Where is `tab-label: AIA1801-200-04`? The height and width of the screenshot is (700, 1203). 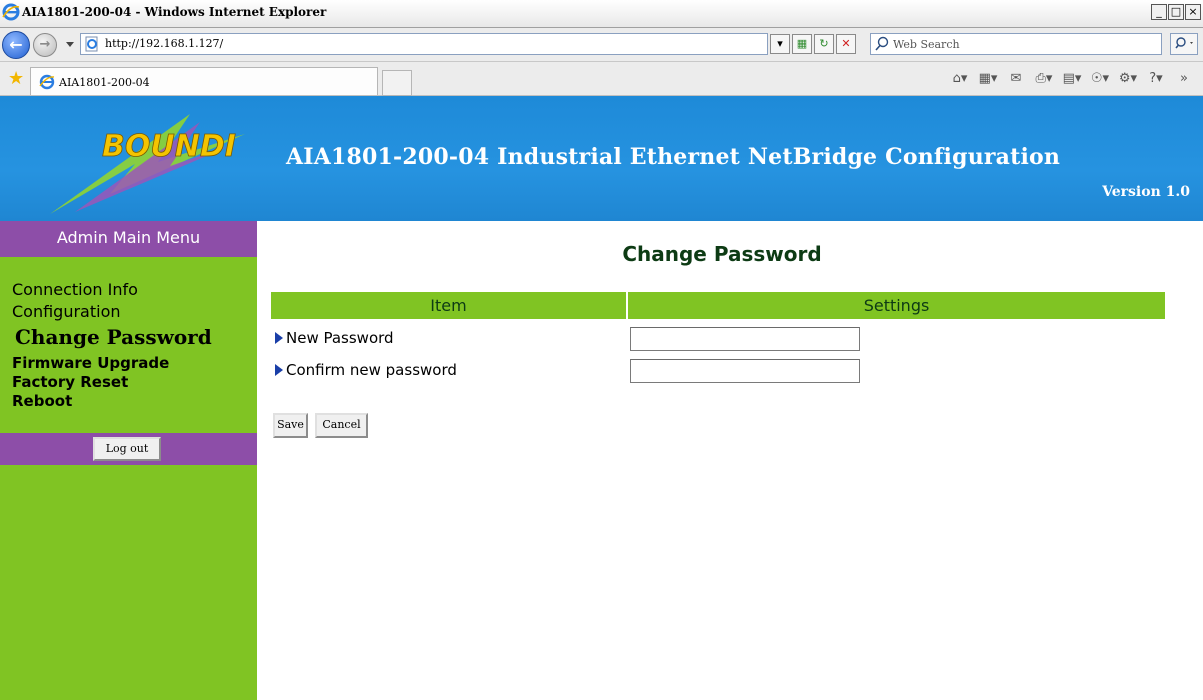 tab-label: AIA1801-200-04 is located at coordinates (104, 82).